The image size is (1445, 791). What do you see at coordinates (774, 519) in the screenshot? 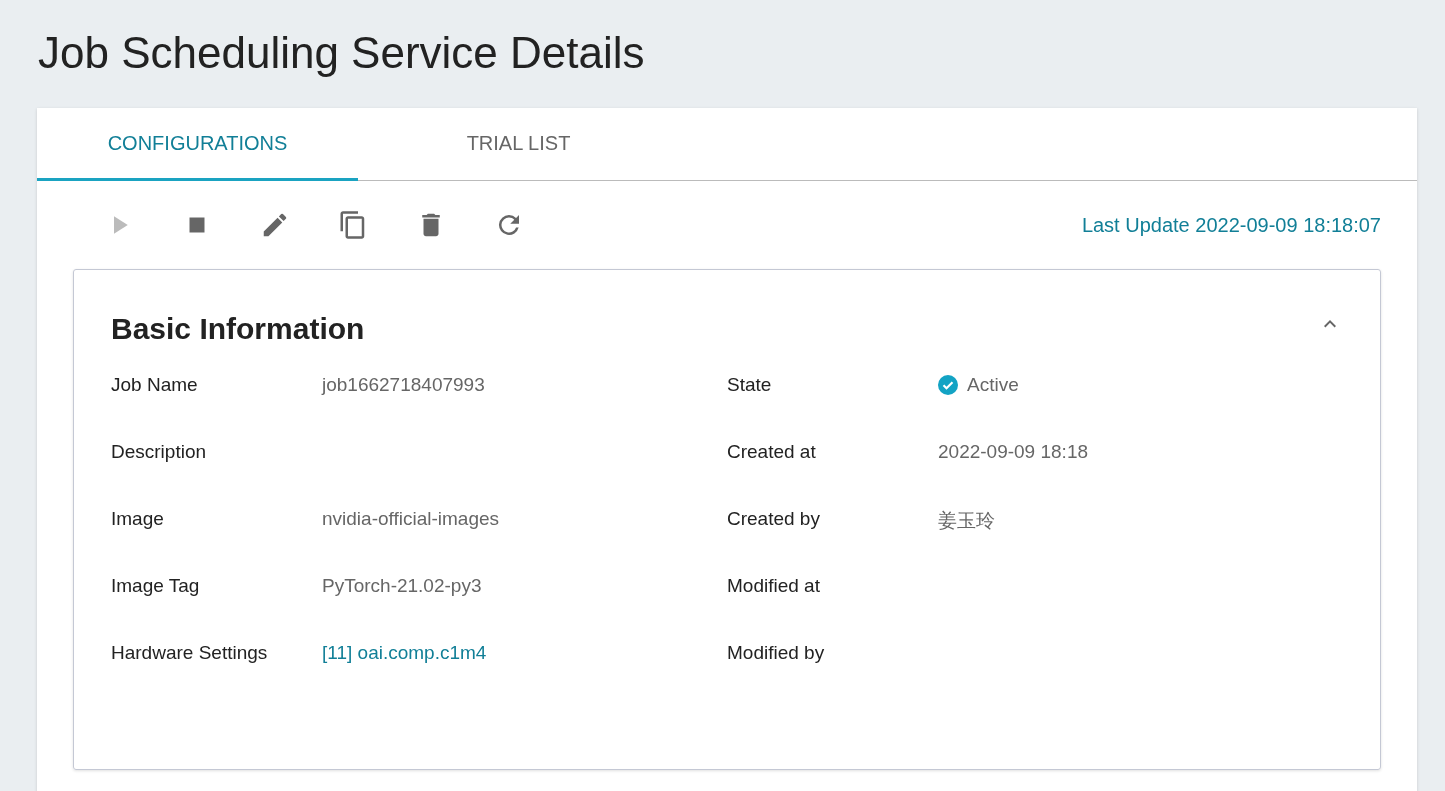
I see `field-label: Created by` at bounding box center [774, 519].